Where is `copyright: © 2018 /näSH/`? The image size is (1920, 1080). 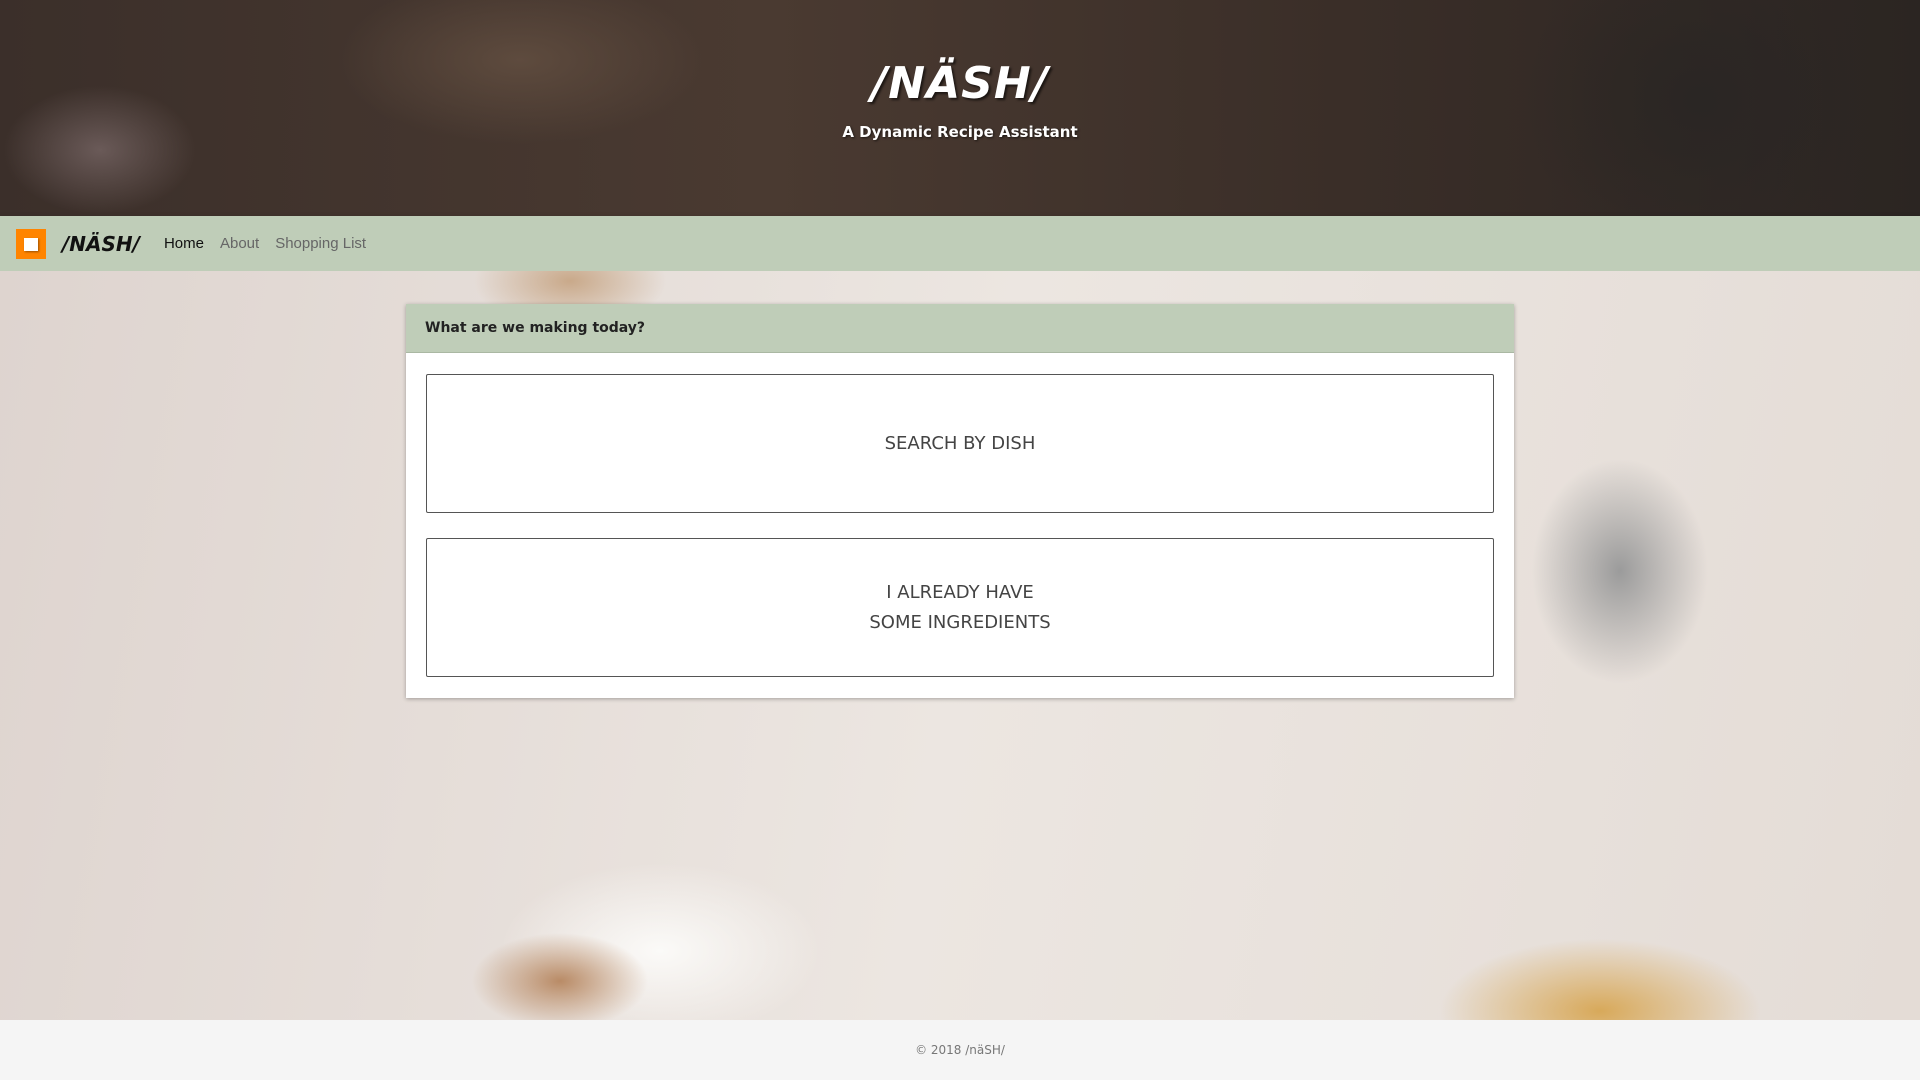 copyright: © 2018 /näSH/ is located at coordinates (960, 1050).